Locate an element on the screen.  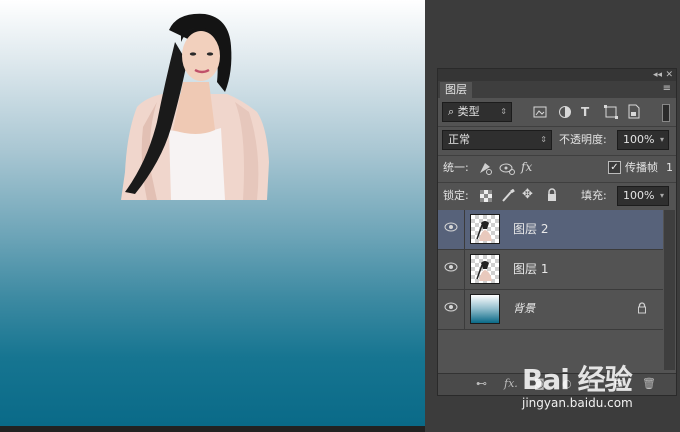
propagate-frame-value: 1 is located at coordinates (669, 167).